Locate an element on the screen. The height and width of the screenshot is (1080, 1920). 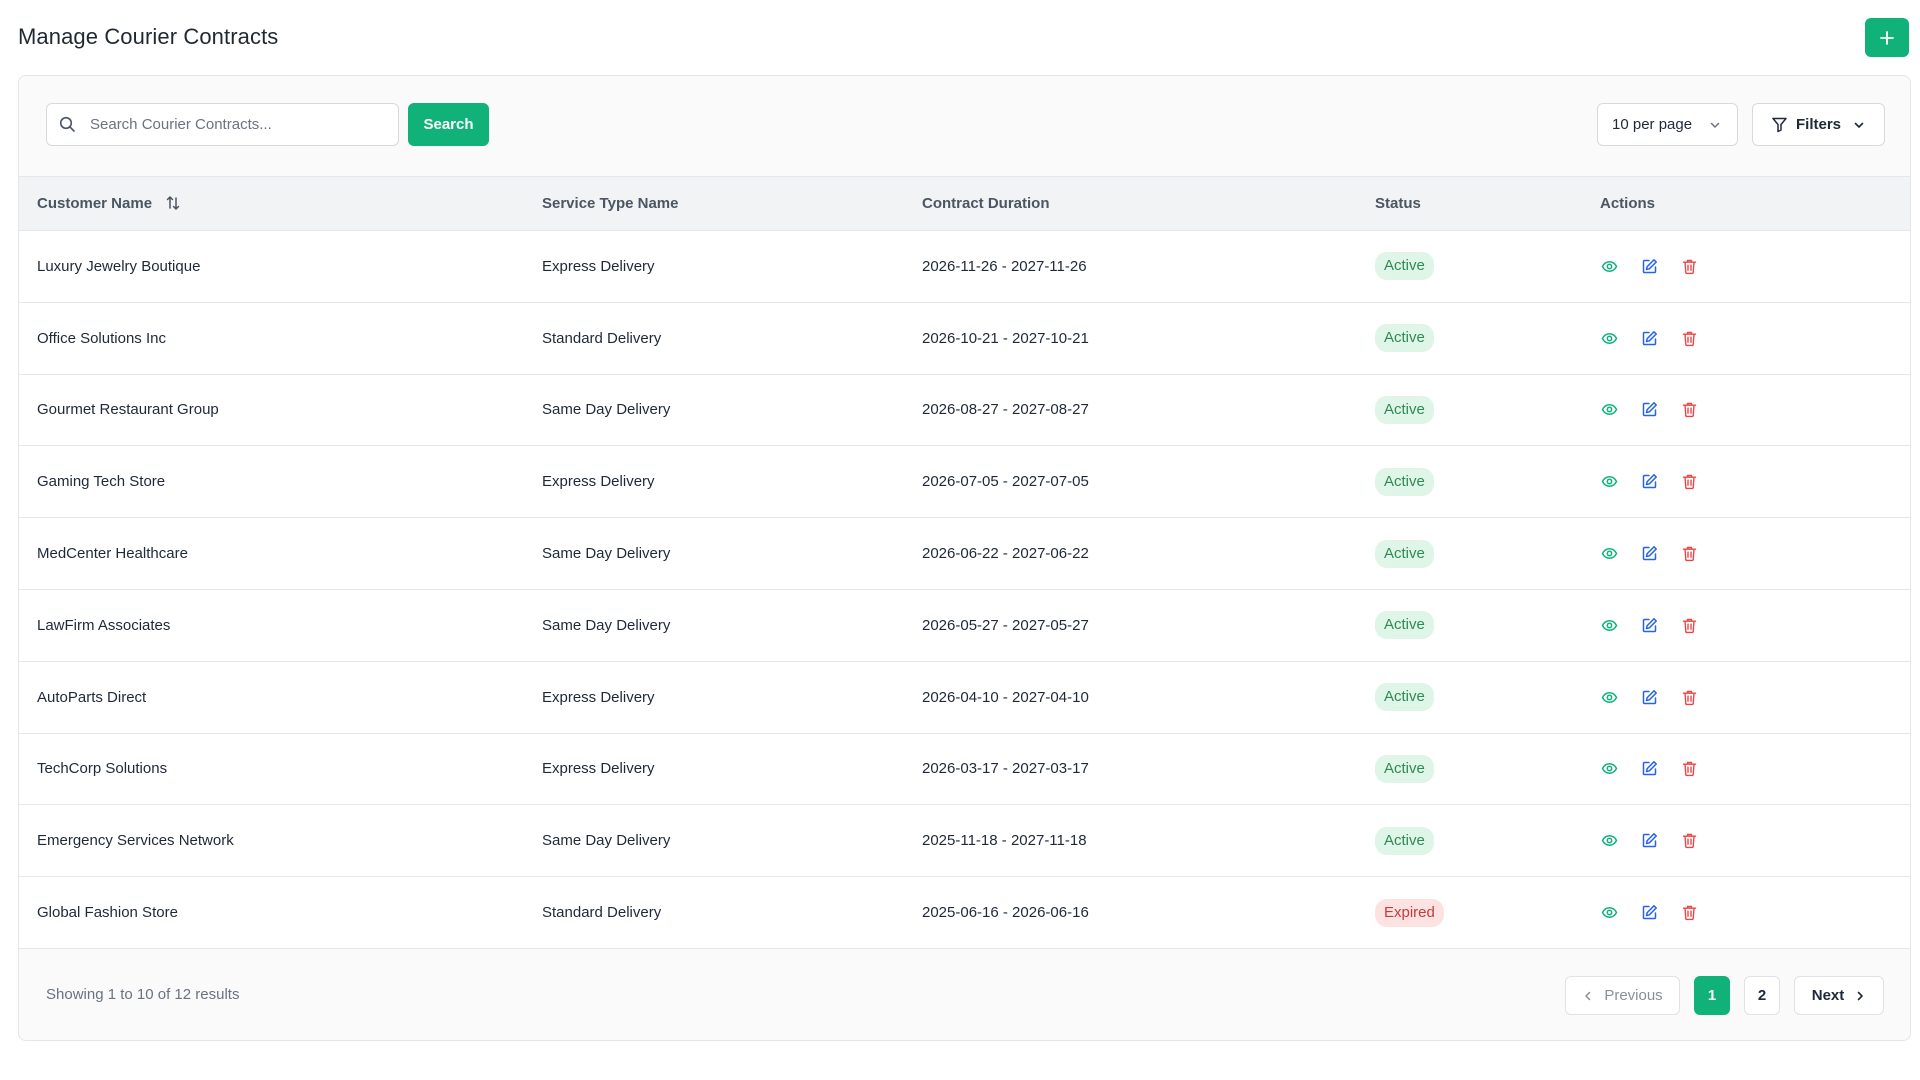
cell-customer-name: Office Solutions Inc is located at coordinates (101, 338).